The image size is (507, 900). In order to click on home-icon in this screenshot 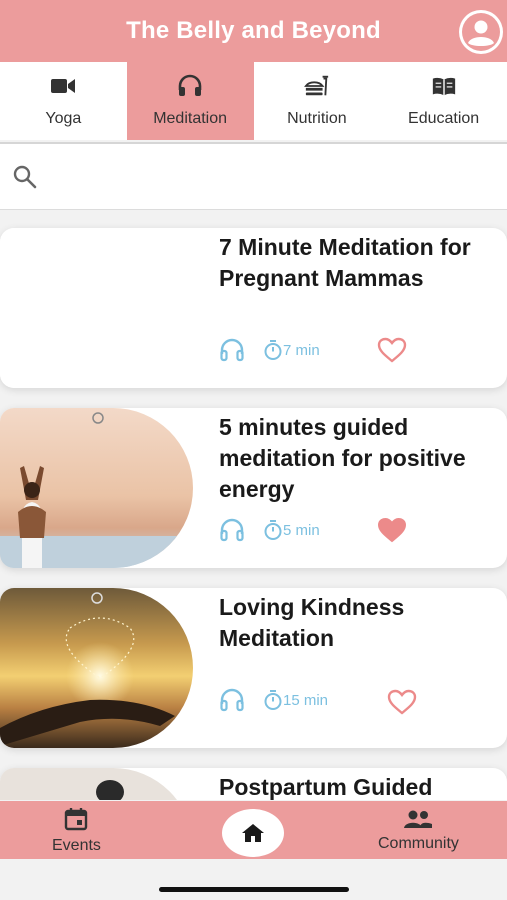, I will do `click(253, 833)`.